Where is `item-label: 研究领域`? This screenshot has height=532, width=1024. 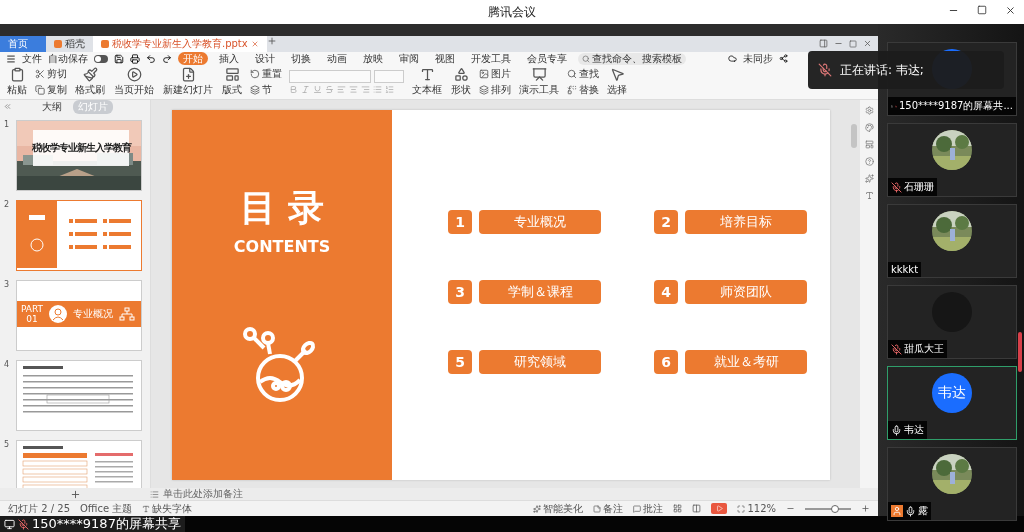
item-label: 研究领域 is located at coordinates (540, 362).